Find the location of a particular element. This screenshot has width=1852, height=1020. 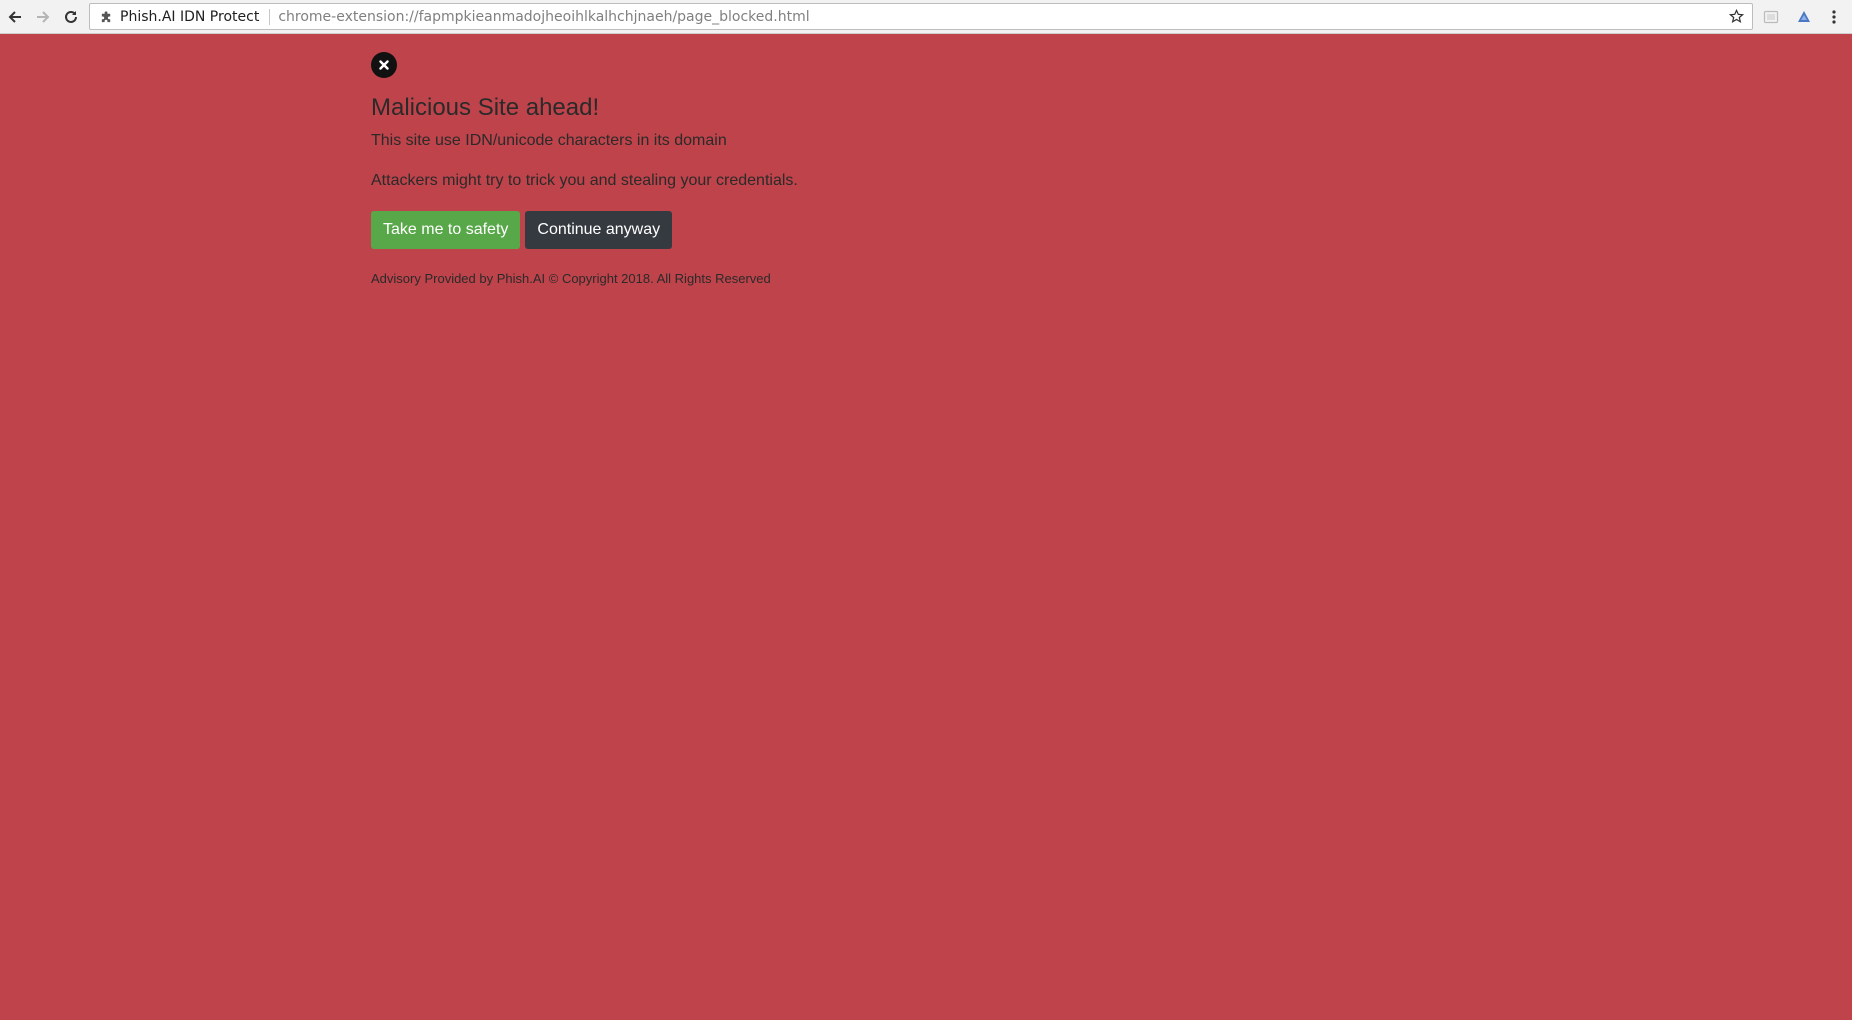

back-arrow-icon is located at coordinates (14, 17).